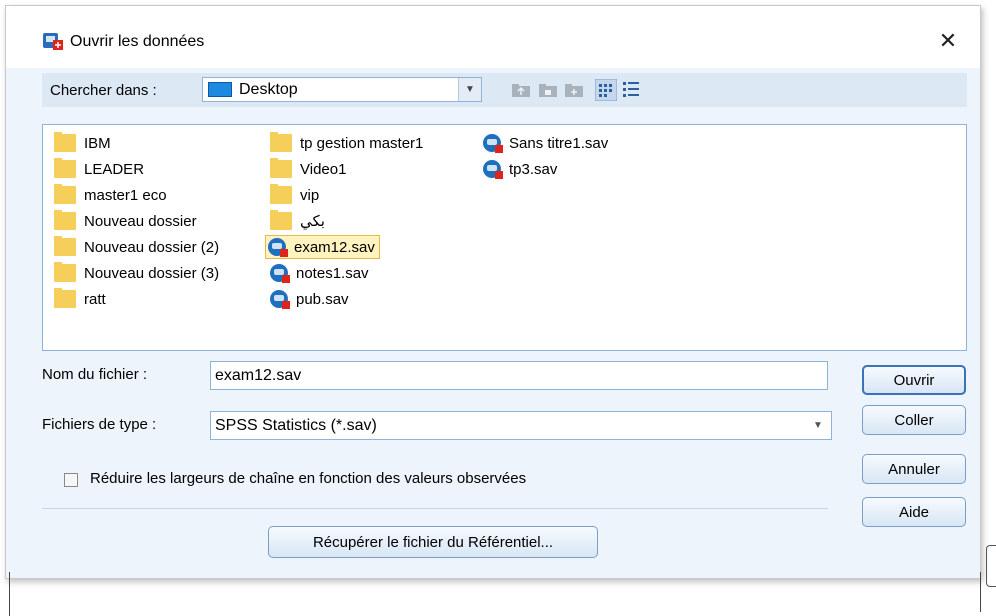 The image size is (996, 616). I want to click on file-label: pub.sav, so click(322, 299).